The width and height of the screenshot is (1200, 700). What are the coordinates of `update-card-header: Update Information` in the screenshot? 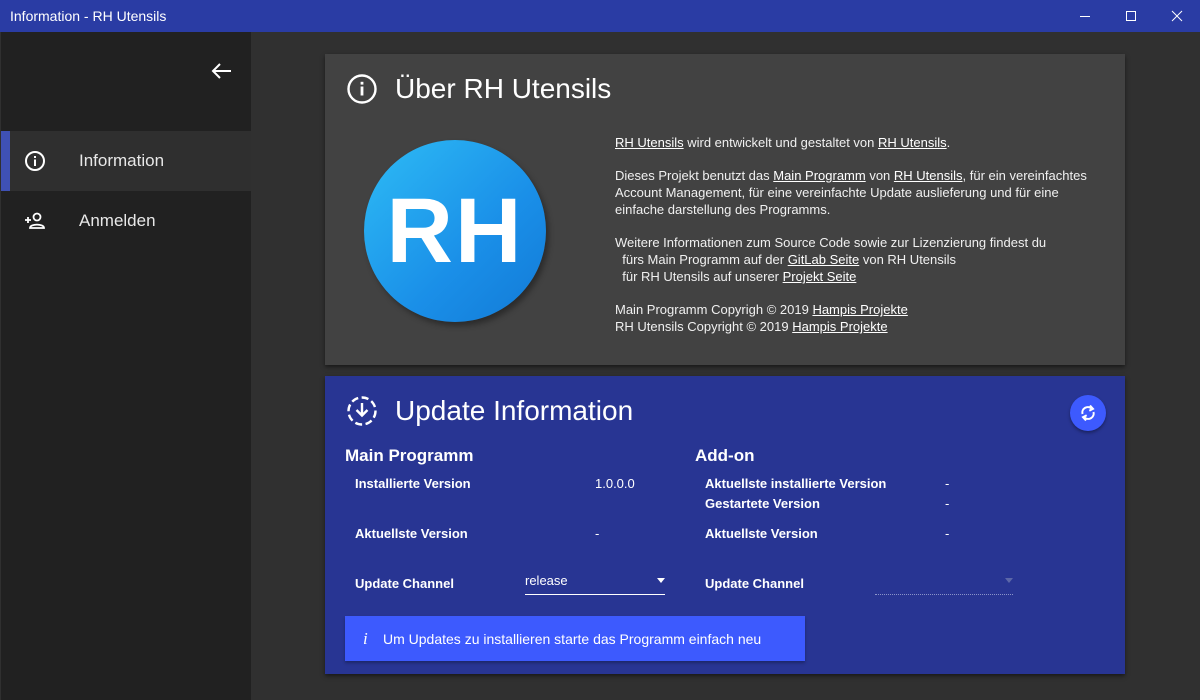 It's located at (489, 411).